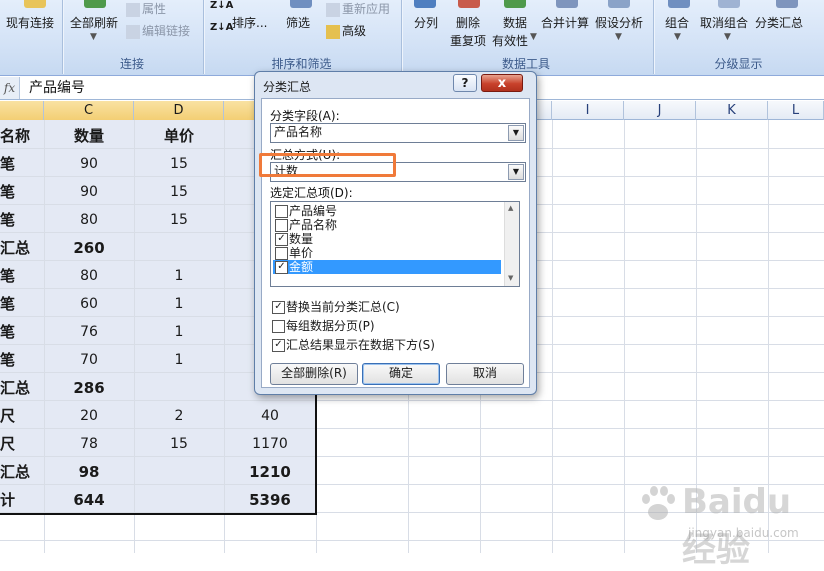 This screenshot has height=571, width=824. I want to click on filter-icon, so click(301, 4).